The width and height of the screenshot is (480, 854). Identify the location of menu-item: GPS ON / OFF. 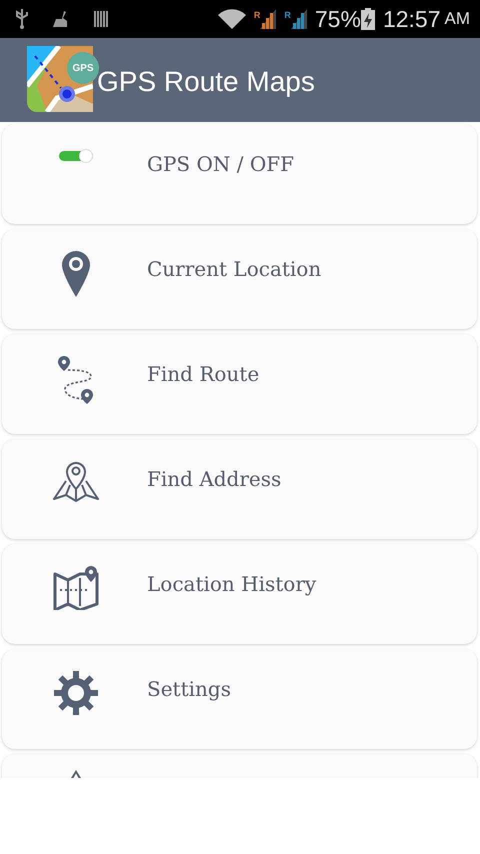
(239, 174).